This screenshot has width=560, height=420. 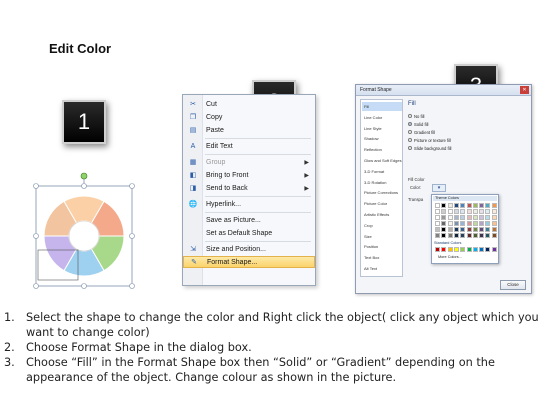 I want to click on menu-item: ▤ Paste, so click(x=249, y=130).